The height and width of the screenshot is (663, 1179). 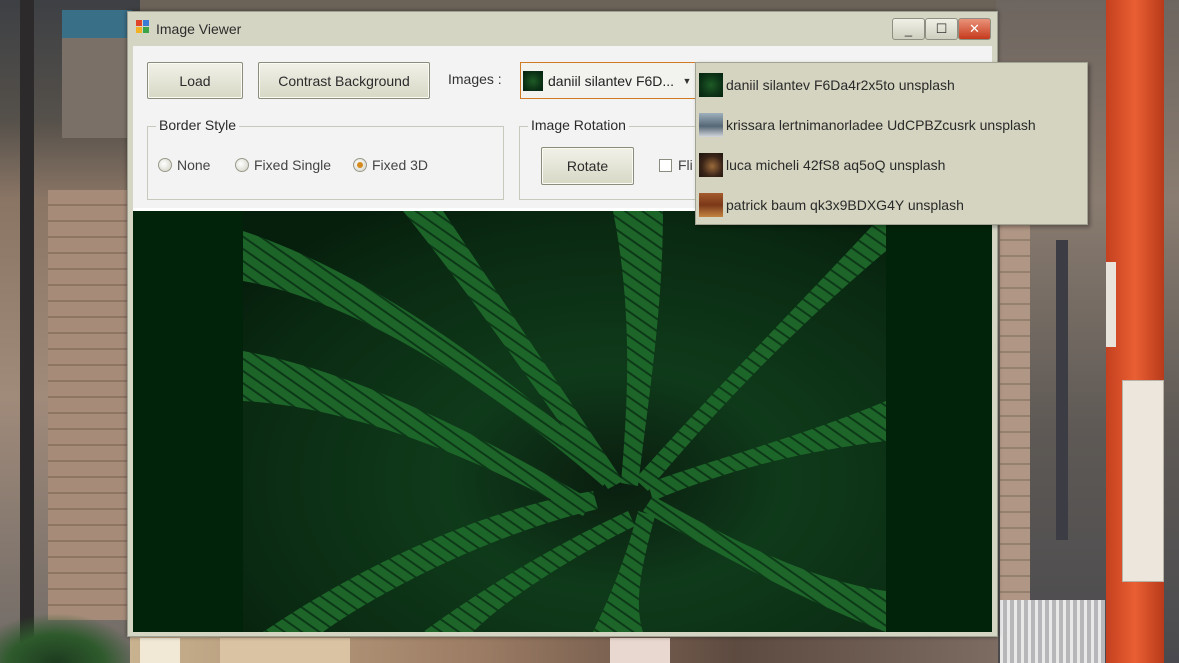 I want to click on luca-thumbnail-icon, so click(x=711, y=165).